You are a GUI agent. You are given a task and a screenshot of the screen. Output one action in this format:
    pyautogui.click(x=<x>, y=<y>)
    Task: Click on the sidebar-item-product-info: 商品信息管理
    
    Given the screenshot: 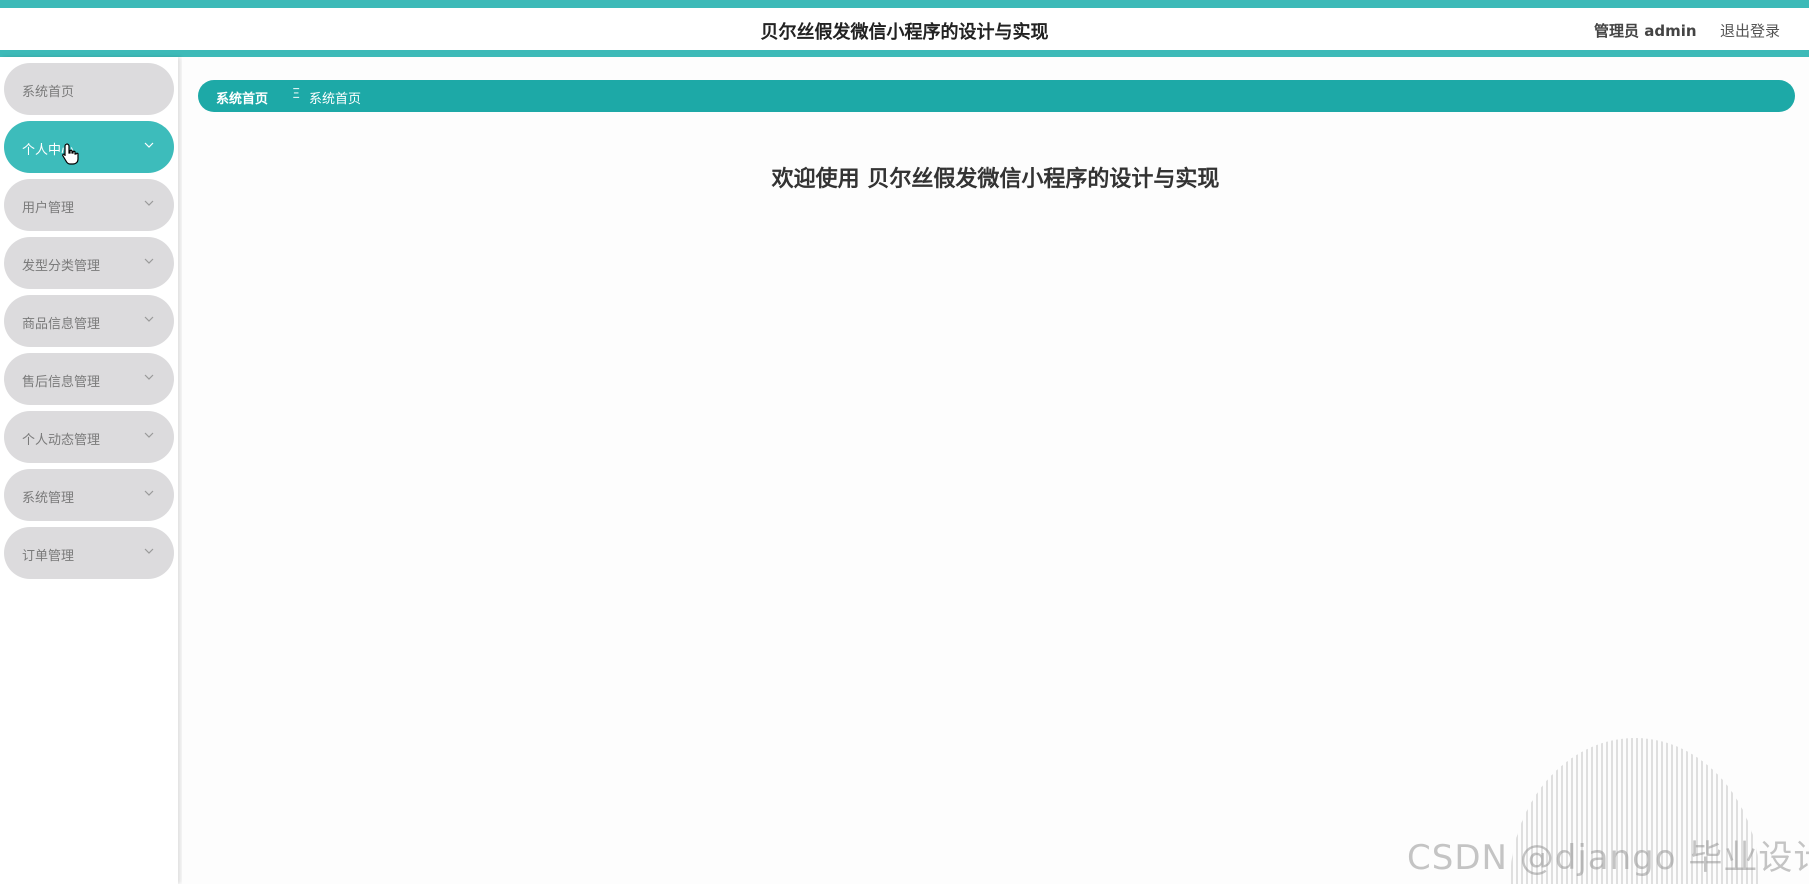 What is the action you would take?
    pyautogui.click(x=89, y=321)
    